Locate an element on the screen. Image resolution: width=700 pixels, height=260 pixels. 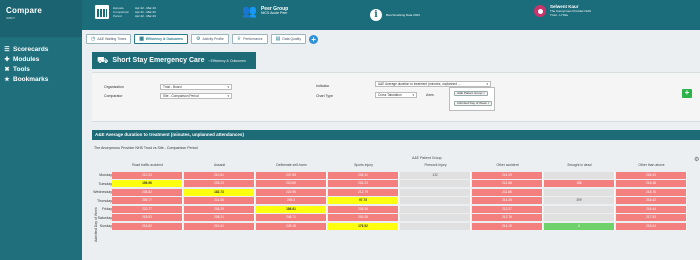
table-cell: 132 is located at coordinates (435, 175).